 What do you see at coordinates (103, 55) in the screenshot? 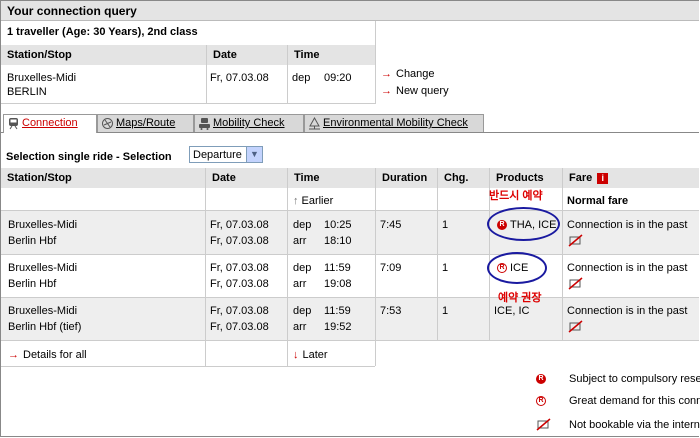
I see `query-col-station: Station/Stop` at bounding box center [103, 55].